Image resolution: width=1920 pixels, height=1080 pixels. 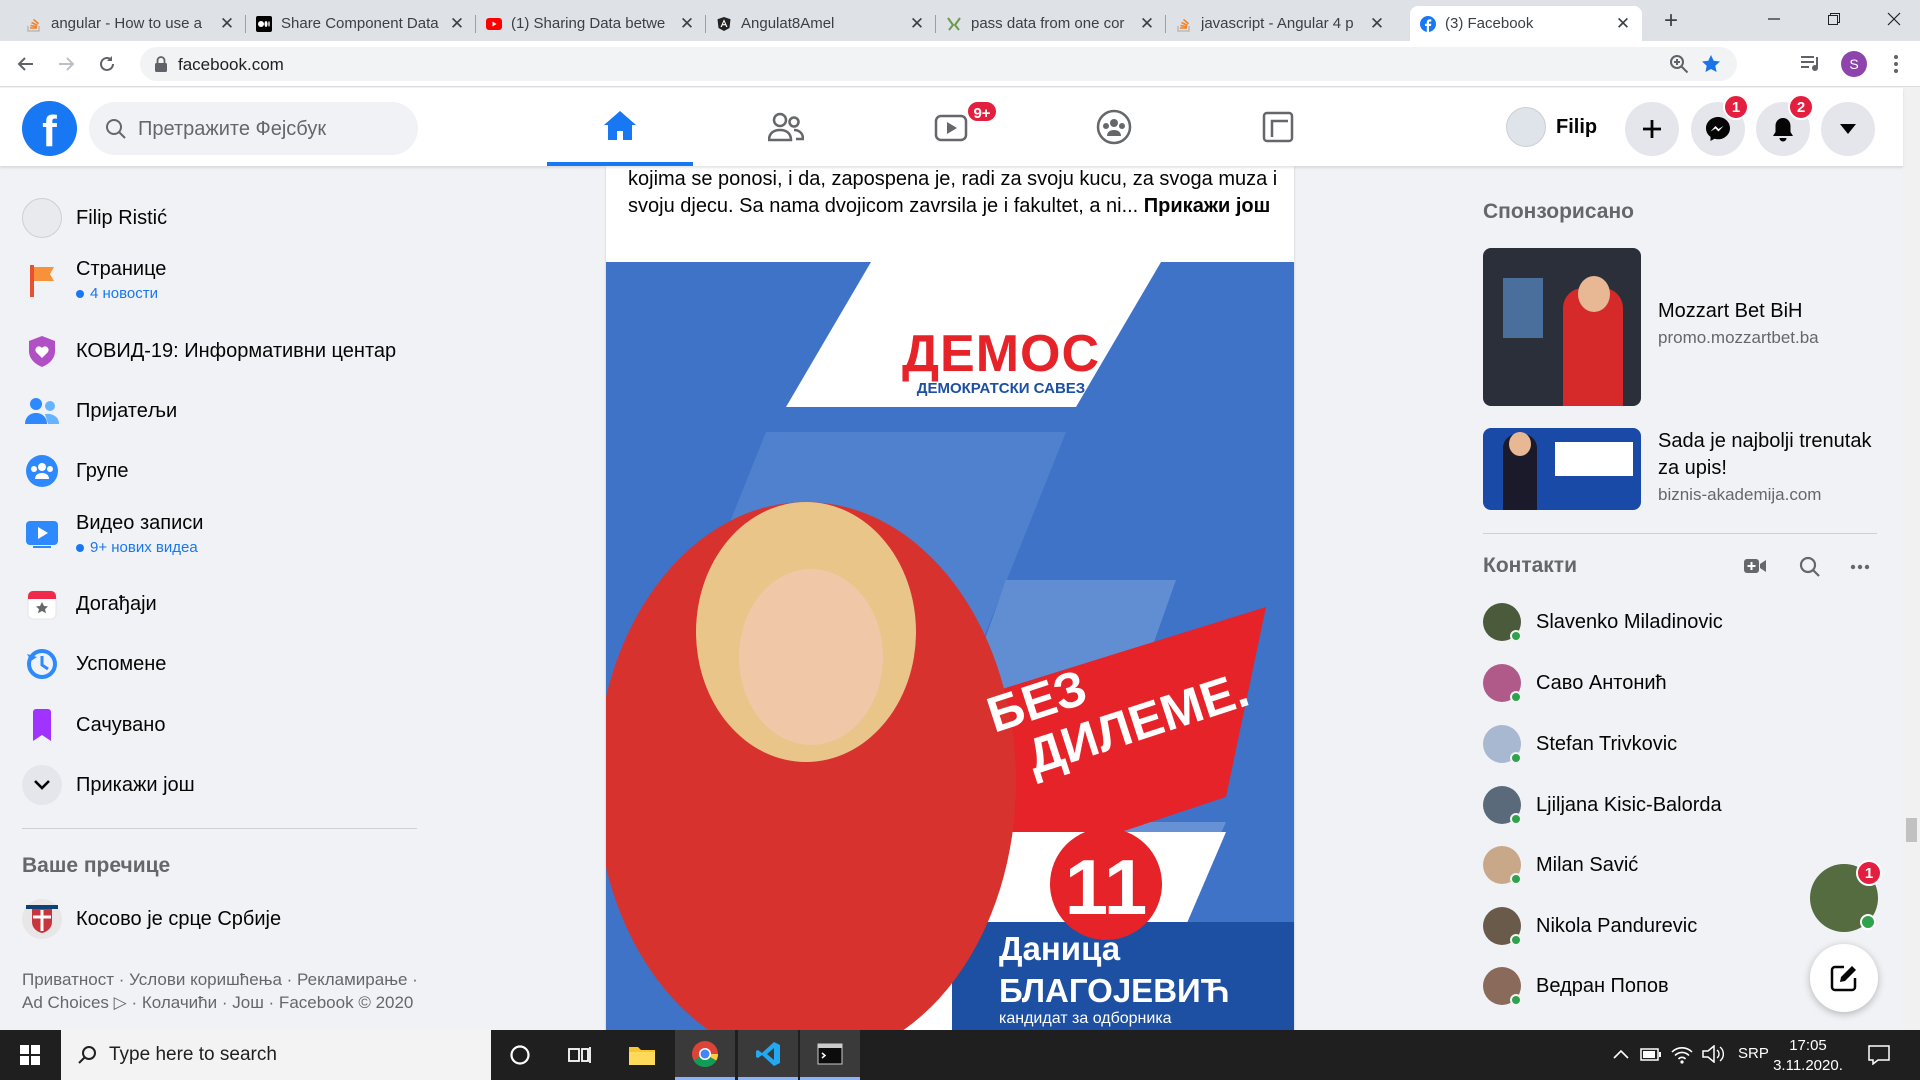 What do you see at coordinates (1651, 327) in the screenshot?
I see `sponsored-ad: Mozzart Bet BiH promo.mozzartbet.ba` at bounding box center [1651, 327].